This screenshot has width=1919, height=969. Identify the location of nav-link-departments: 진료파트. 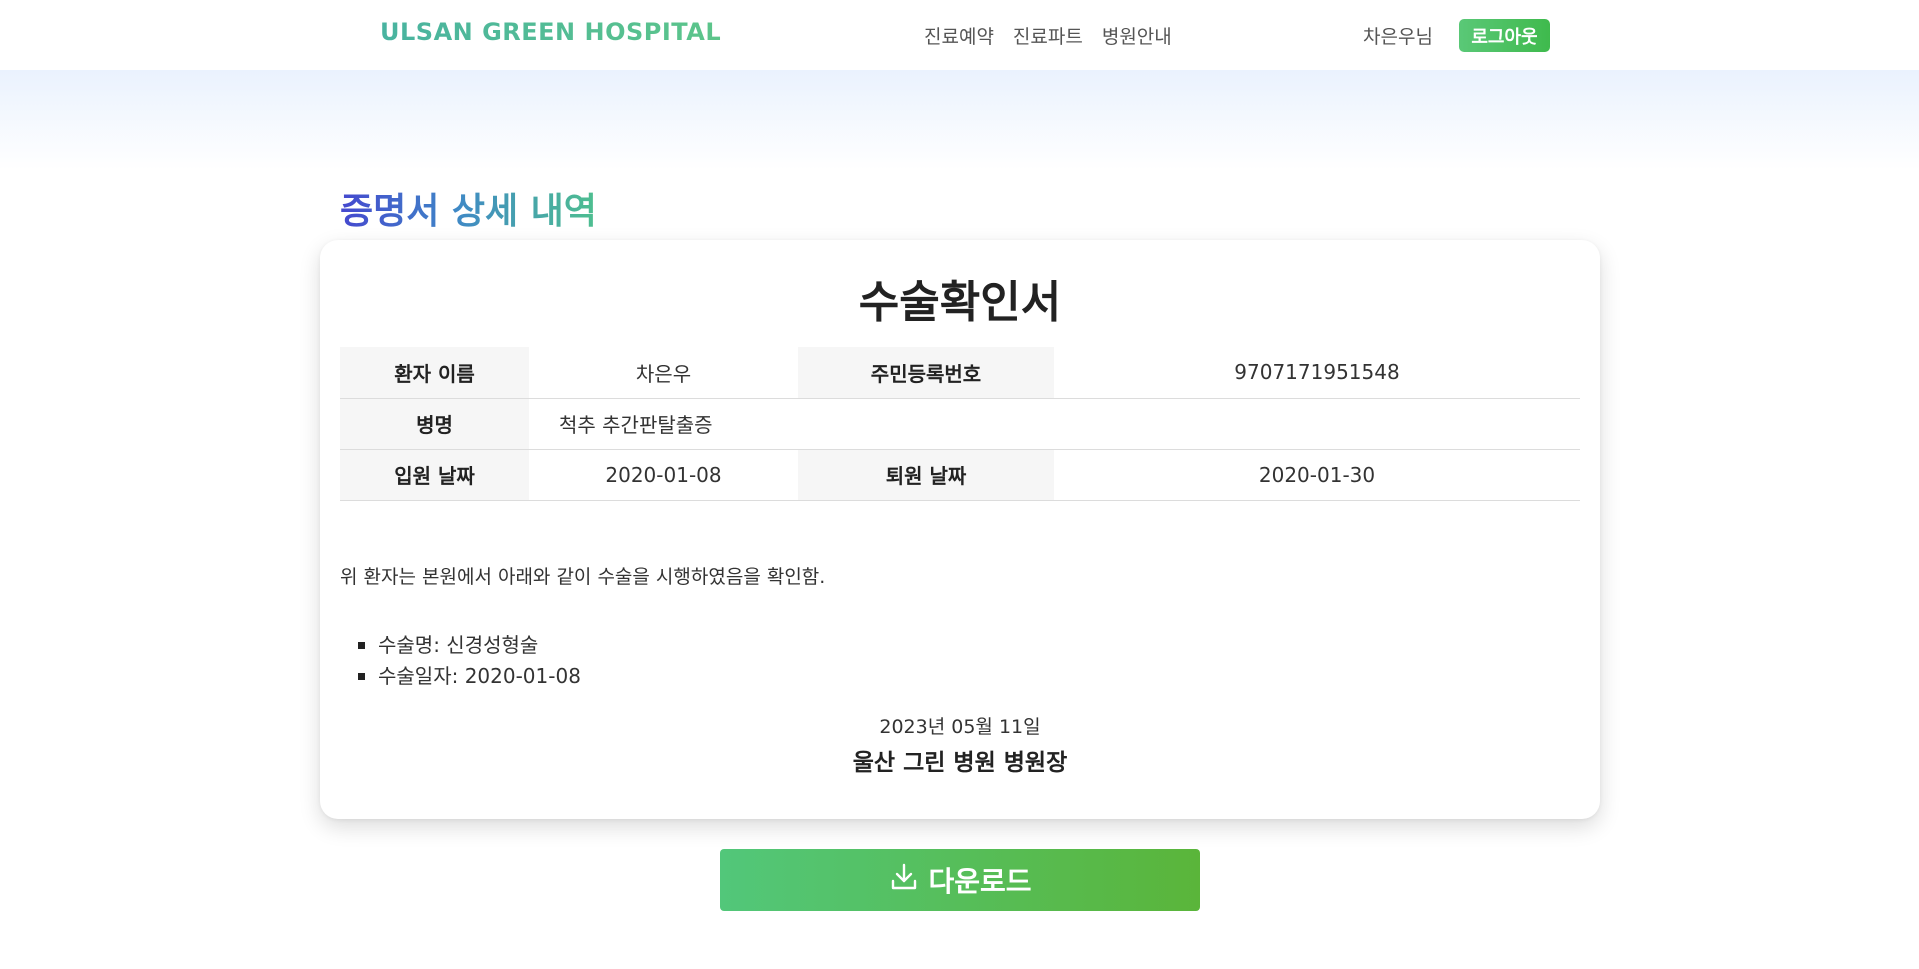
(1048, 35).